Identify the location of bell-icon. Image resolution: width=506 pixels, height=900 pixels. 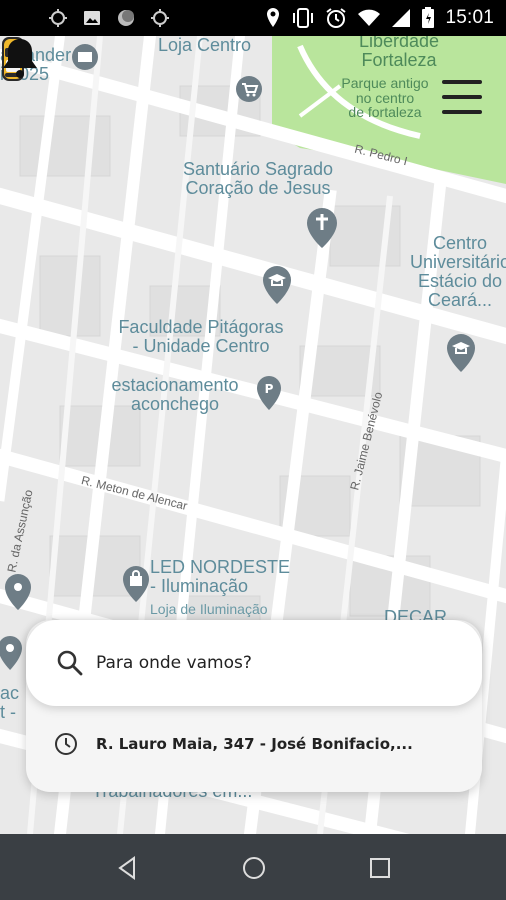
(20, 58).